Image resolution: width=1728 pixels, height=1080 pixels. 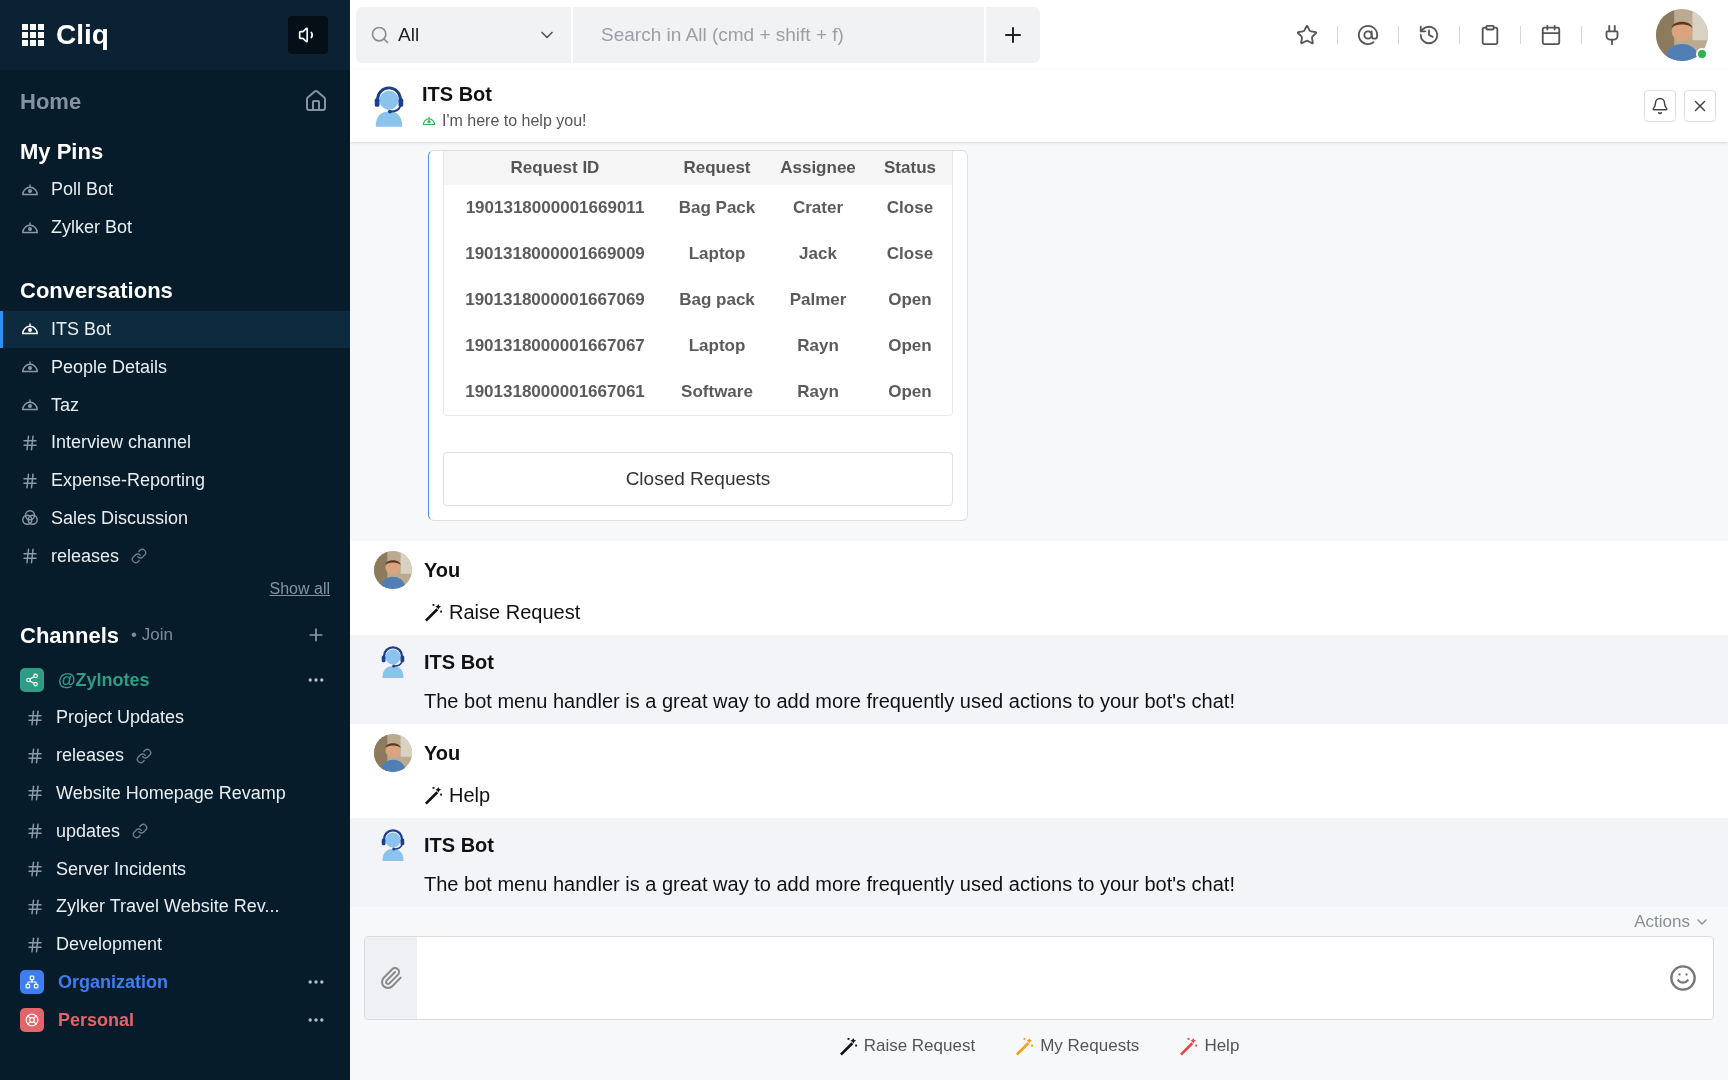 What do you see at coordinates (1551, 35) in the screenshot?
I see `calendar-icon` at bounding box center [1551, 35].